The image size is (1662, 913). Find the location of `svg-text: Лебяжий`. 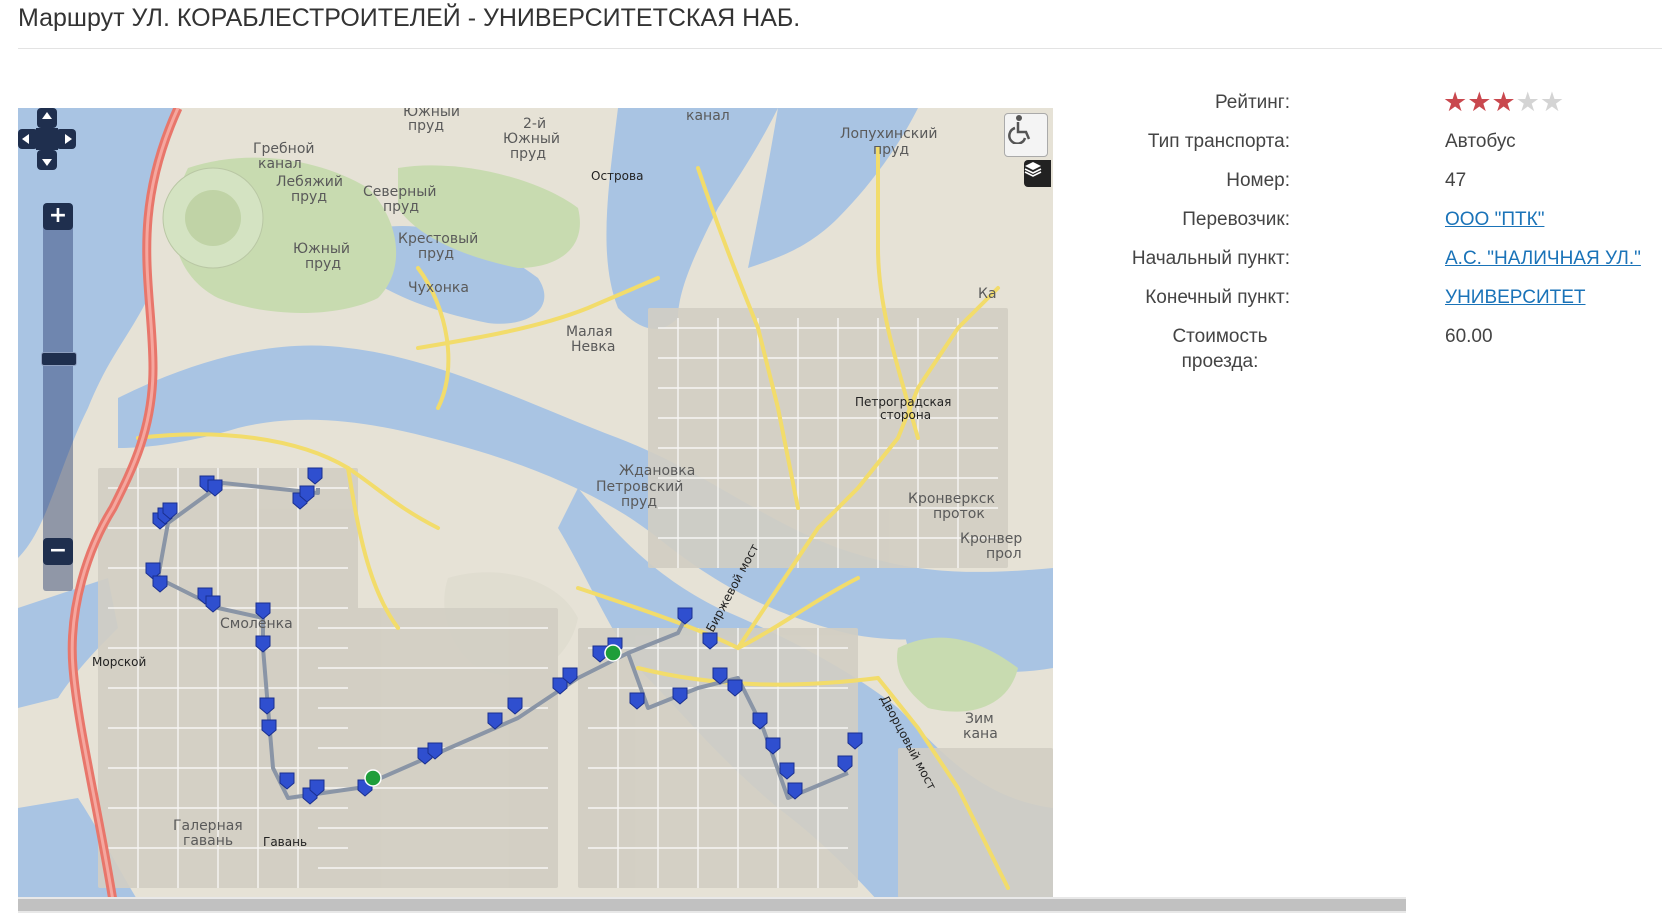

svg-text: Лебяжий is located at coordinates (309, 182).